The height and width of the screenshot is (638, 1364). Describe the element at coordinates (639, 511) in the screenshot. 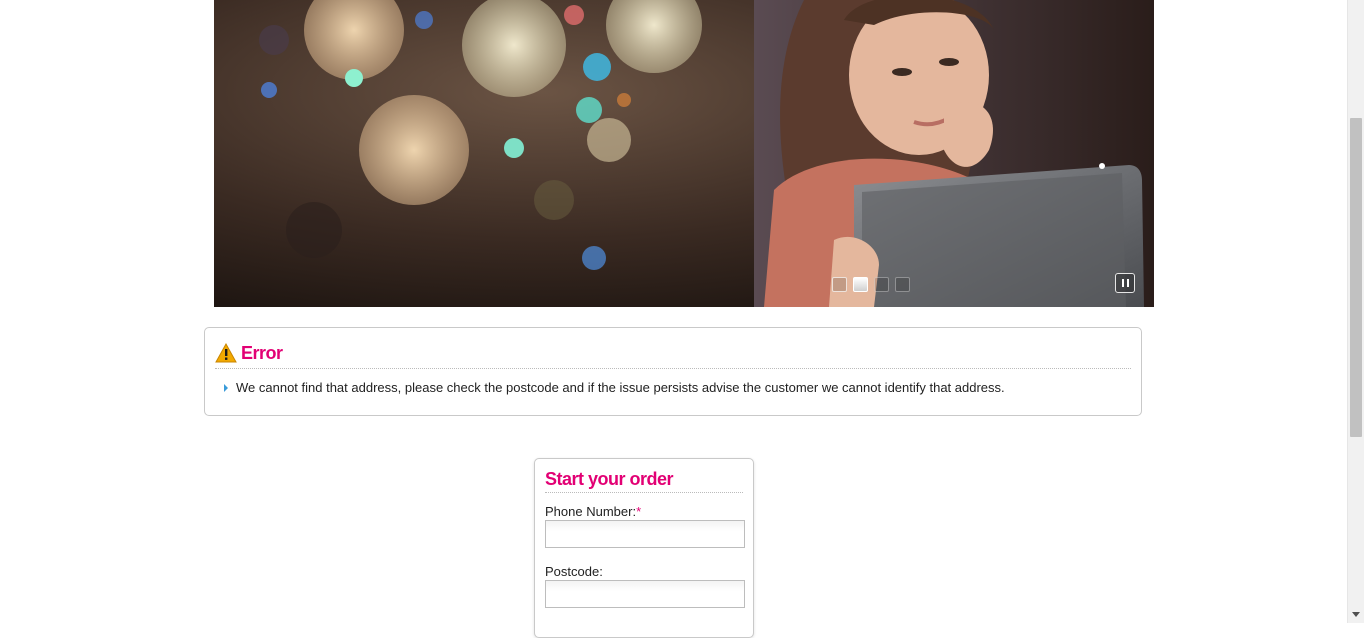

I see `required-marker: *` at that location.